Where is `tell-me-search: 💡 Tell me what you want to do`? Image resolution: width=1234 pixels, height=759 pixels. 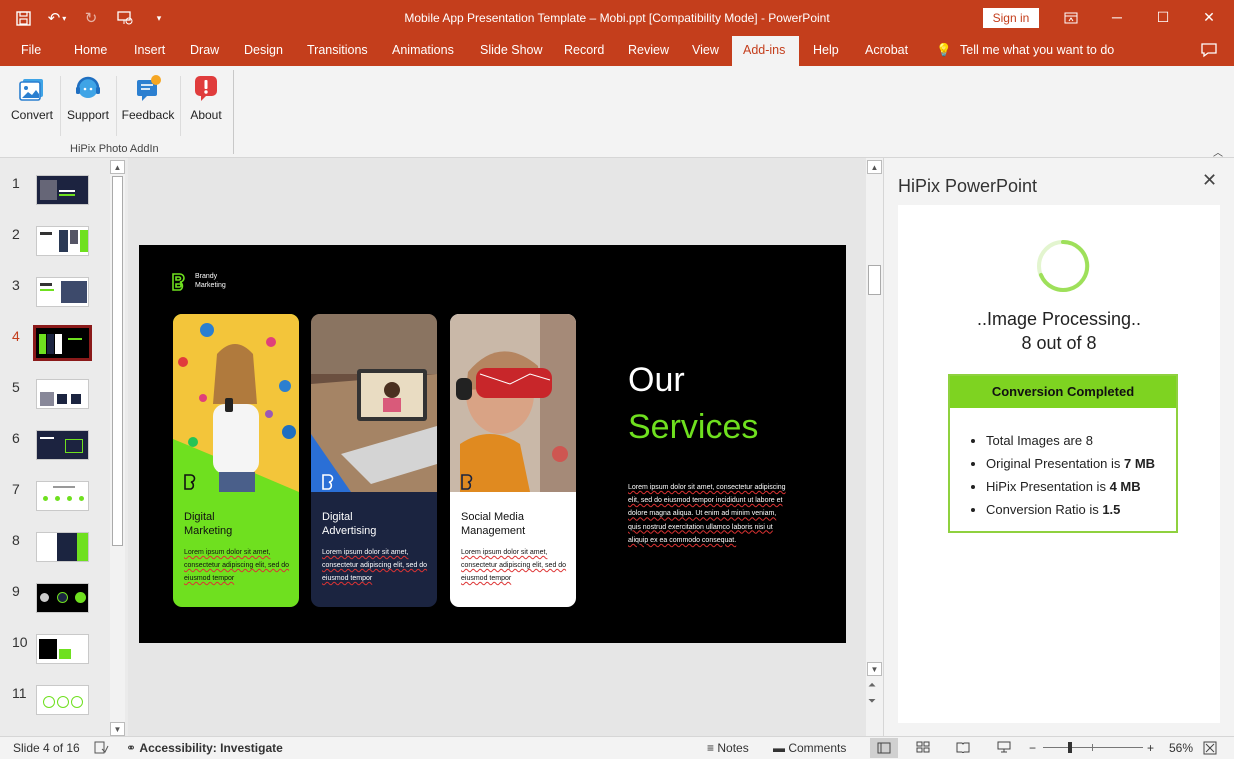
tell-me-search: 💡 Tell me what you want to do is located at coordinates (1025, 51).